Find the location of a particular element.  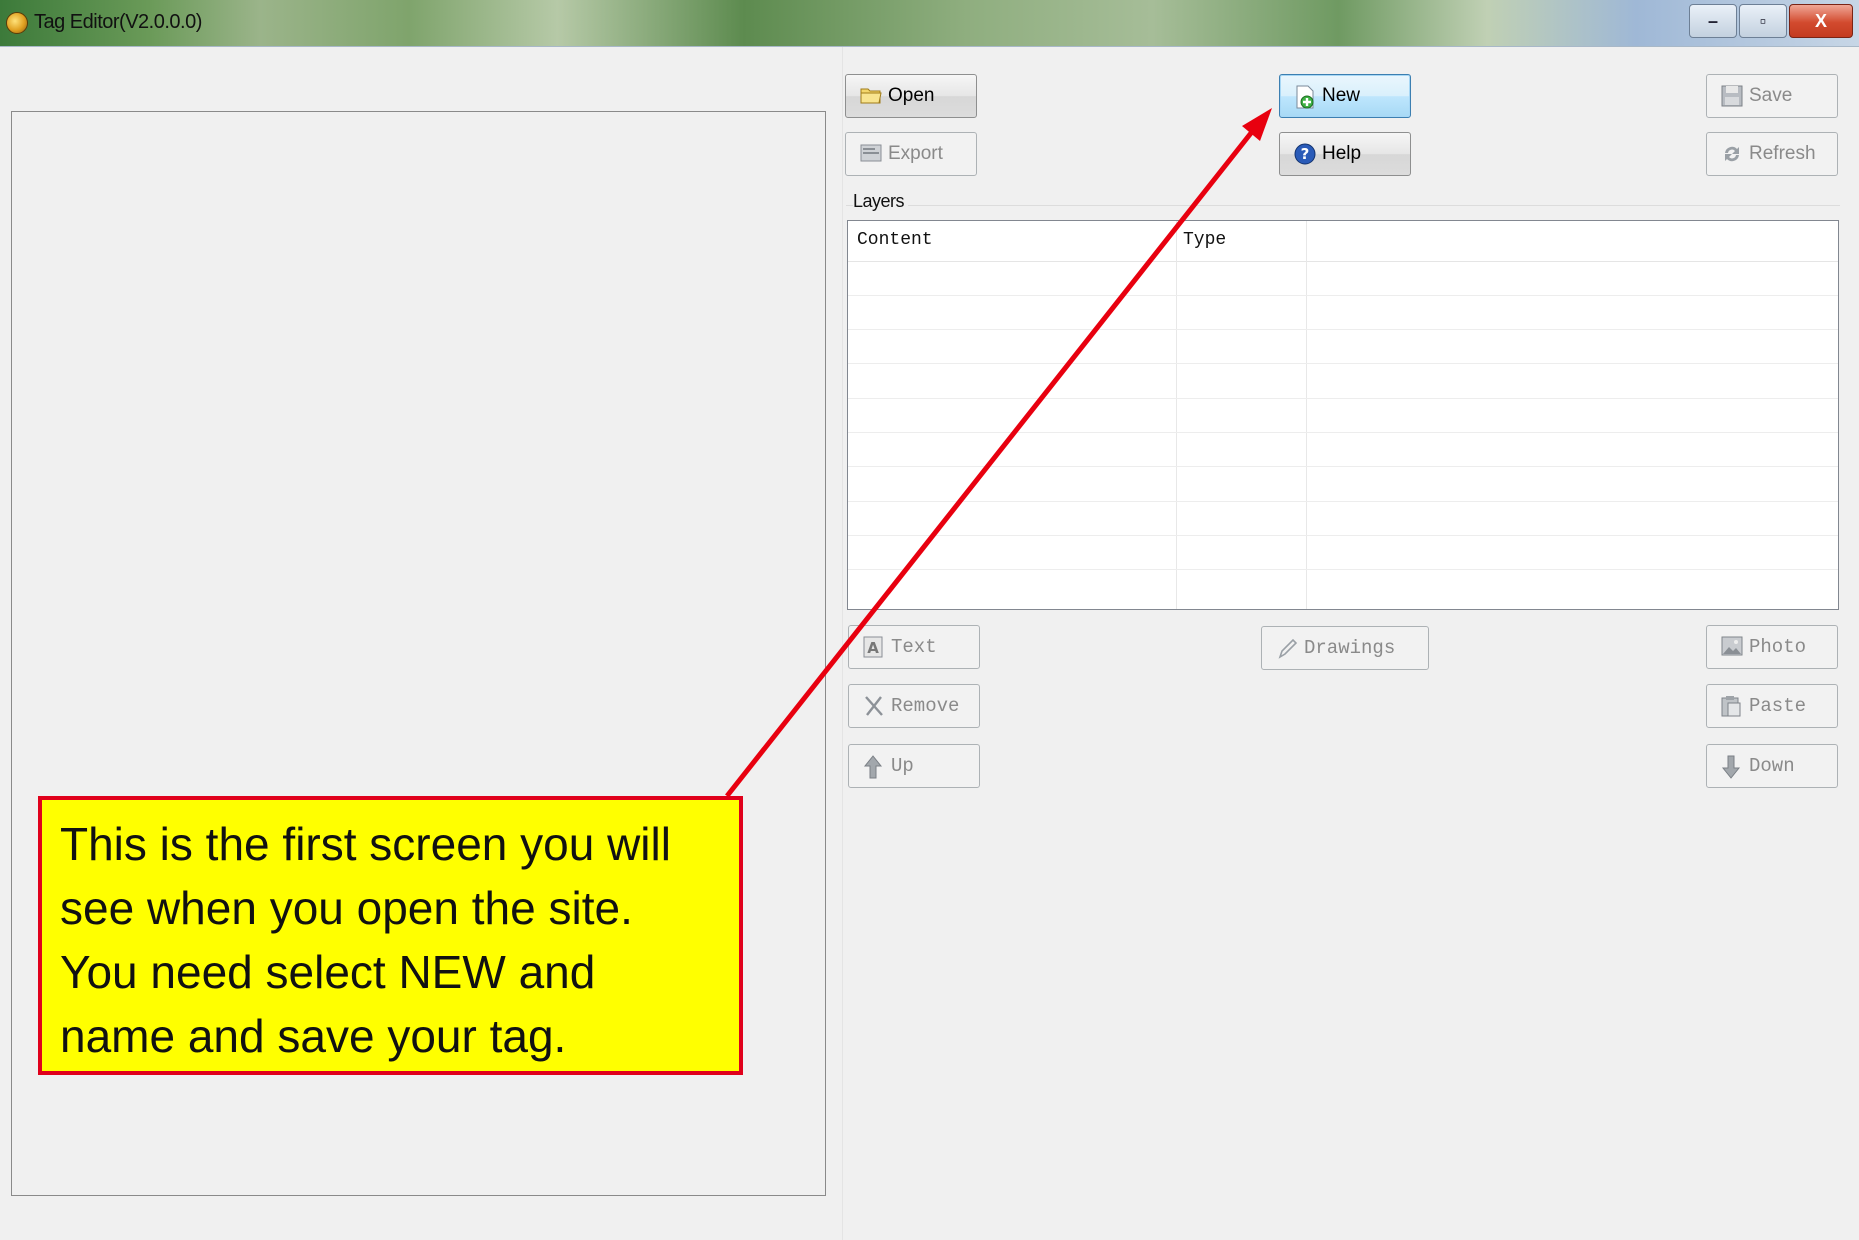

callout-line: name and save your tag. is located at coordinates (313, 1036).